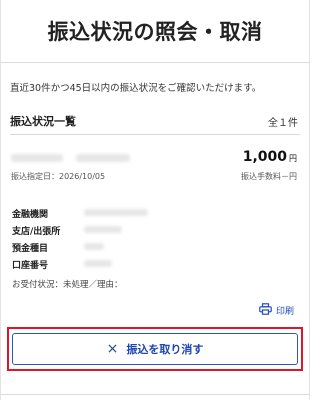  What do you see at coordinates (112, 349) in the screenshot?
I see `close-icon: ×` at bounding box center [112, 349].